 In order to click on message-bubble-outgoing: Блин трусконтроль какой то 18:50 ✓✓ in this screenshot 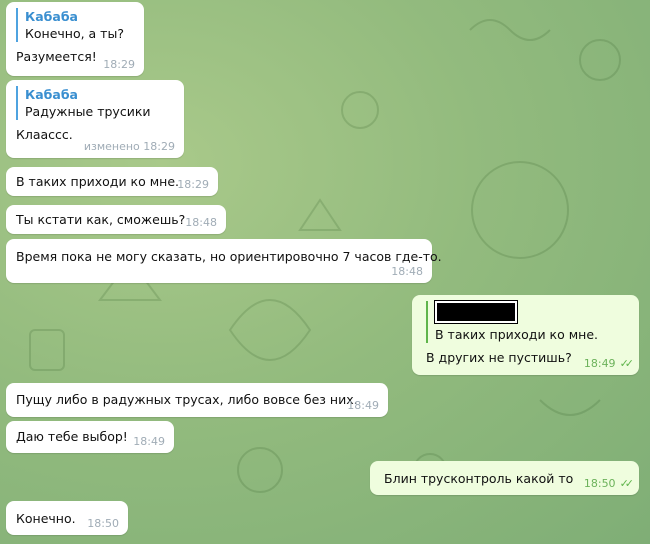, I will do `click(504, 478)`.